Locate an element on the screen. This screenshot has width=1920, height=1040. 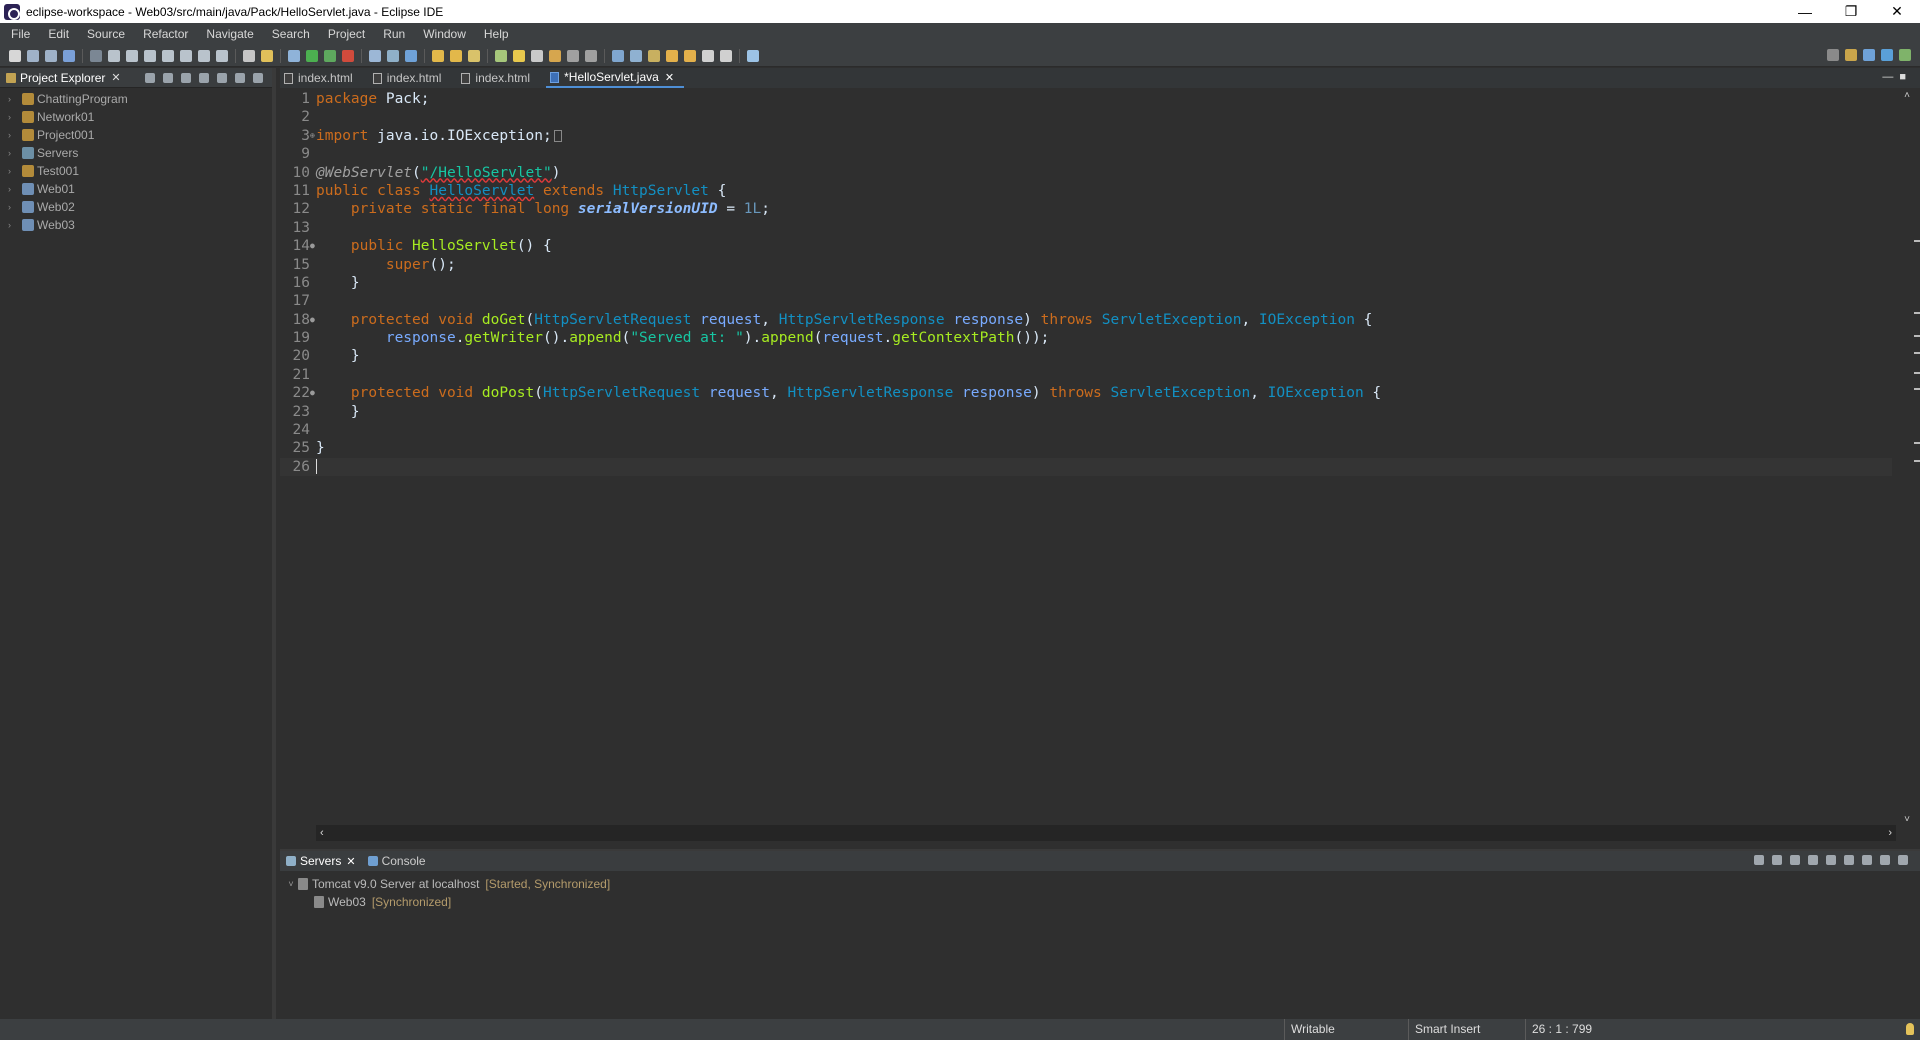
pilcrow-icon is located at coordinates (591, 55).